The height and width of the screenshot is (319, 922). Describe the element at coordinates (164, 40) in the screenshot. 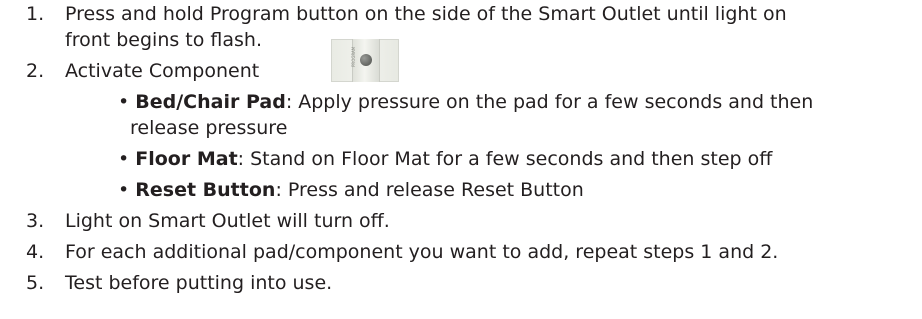

I see `step-text: front begins to flash.` at that location.